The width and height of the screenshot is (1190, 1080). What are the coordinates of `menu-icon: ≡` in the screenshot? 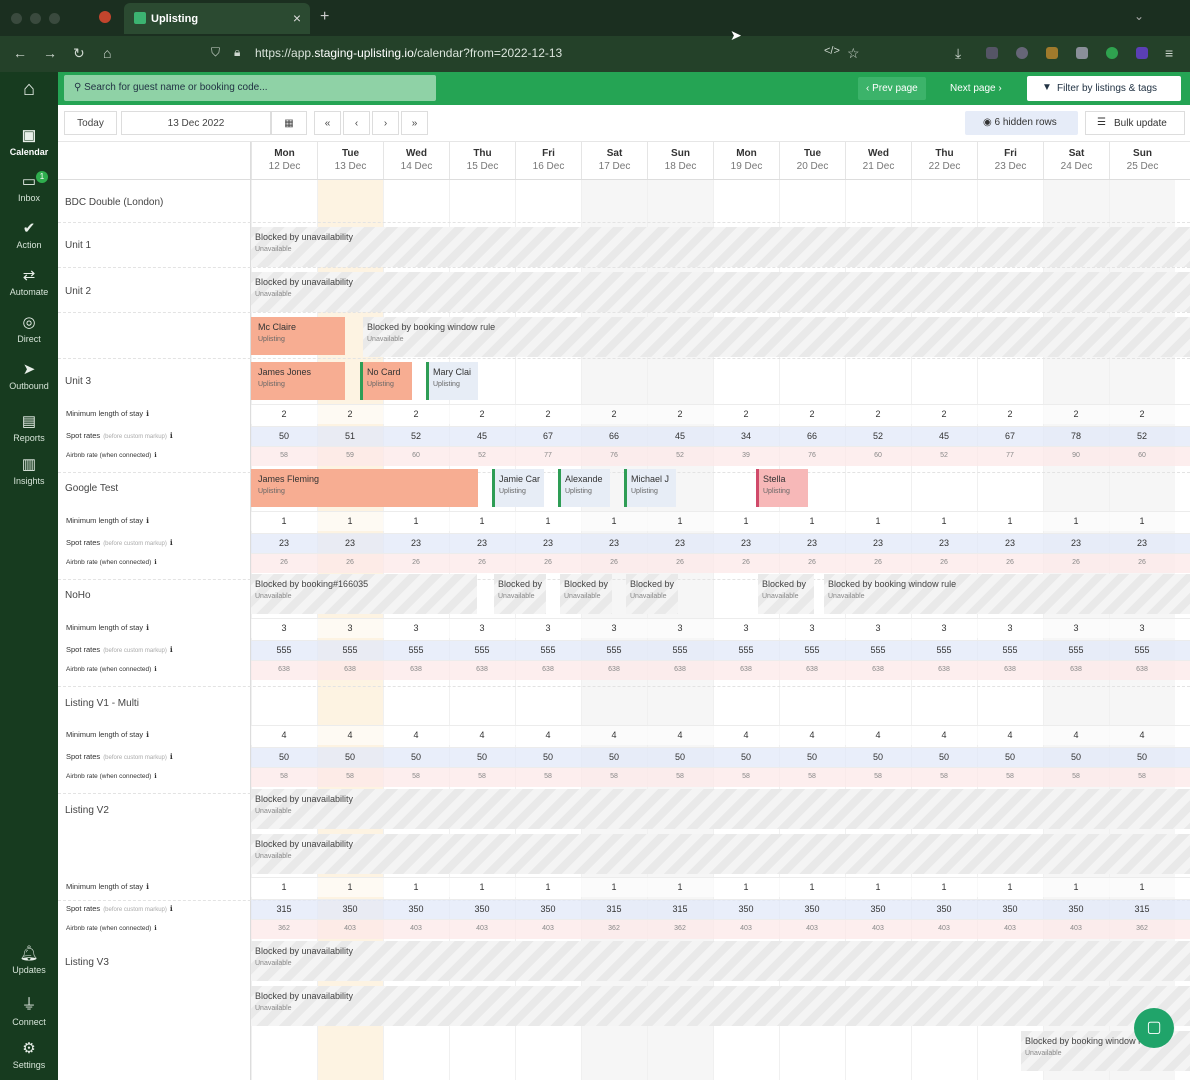 It's located at (1169, 53).